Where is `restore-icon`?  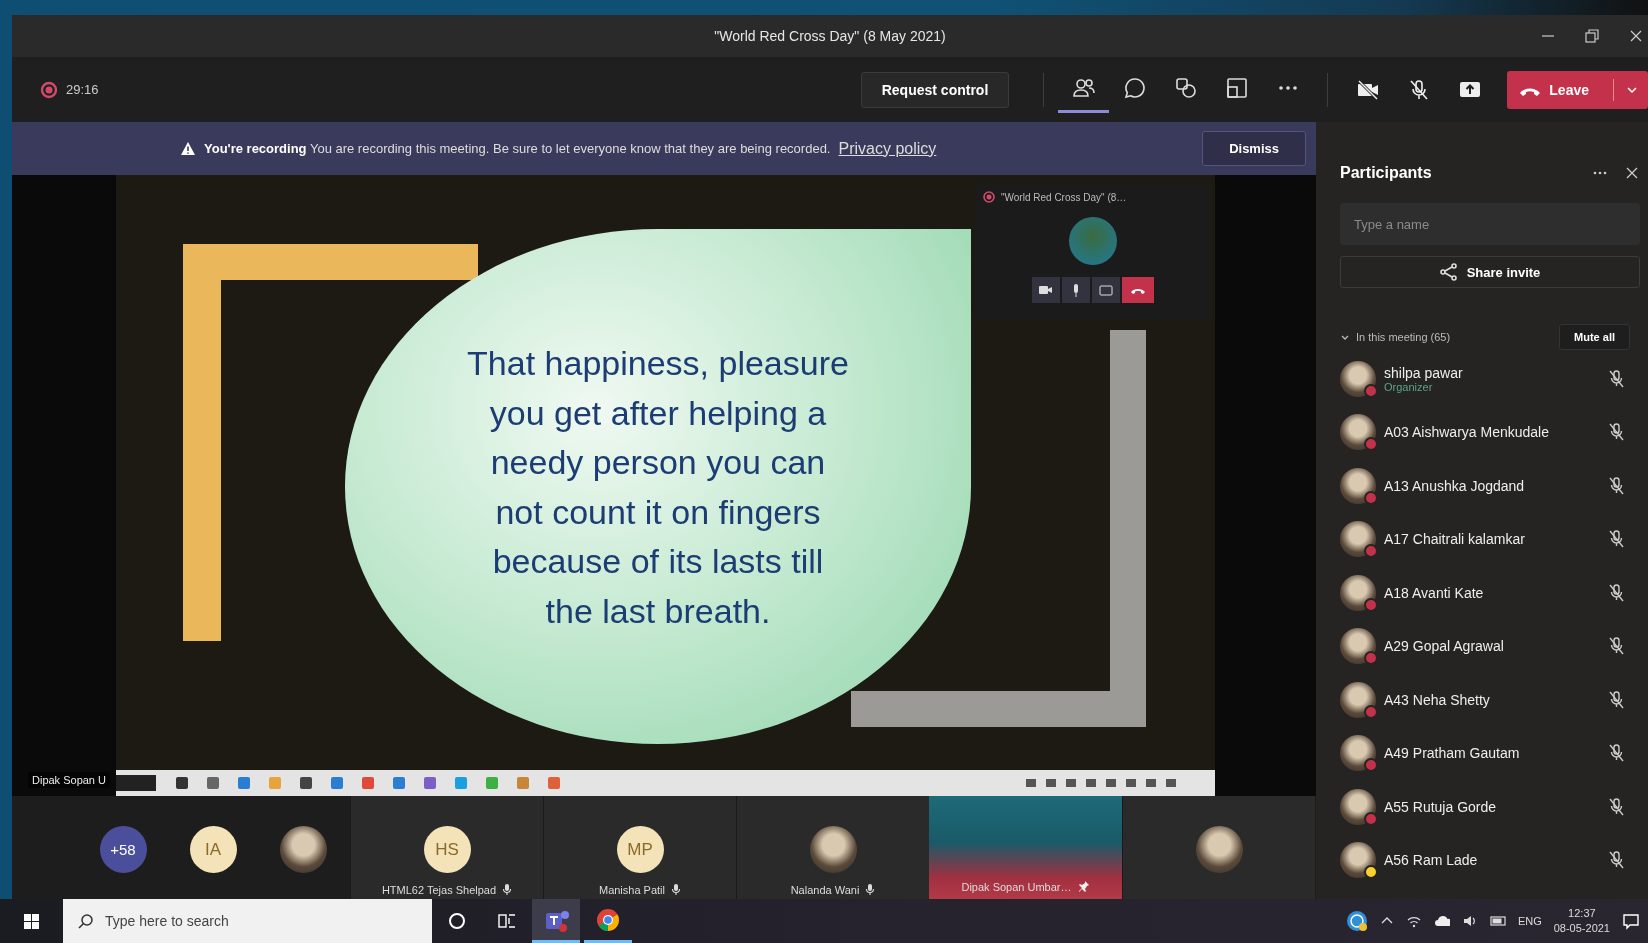
restore-icon is located at coordinates (1592, 36).